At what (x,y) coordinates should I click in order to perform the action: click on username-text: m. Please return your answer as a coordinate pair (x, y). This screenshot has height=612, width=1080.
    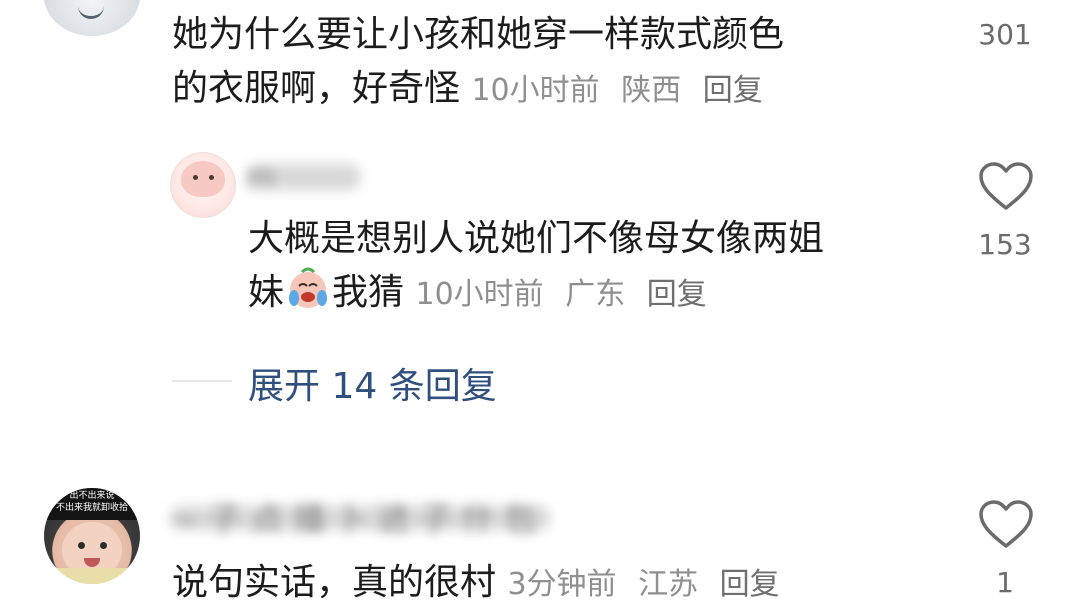
    Looking at the image, I should click on (262, 176).